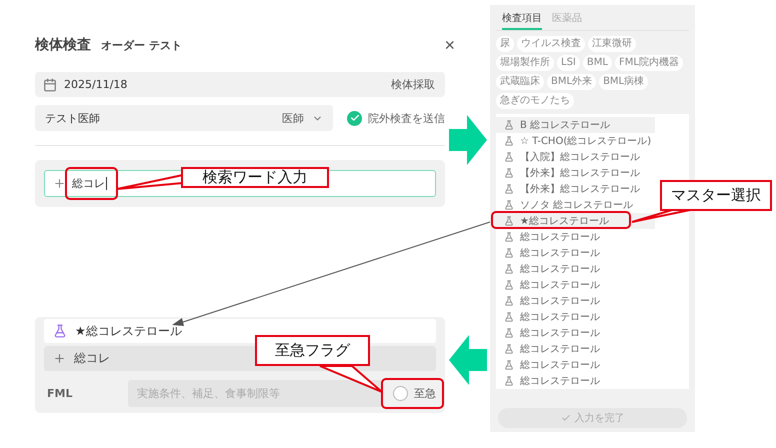  What do you see at coordinates (128, 331) in the screenshot?
I see `item-name: ★総コレステロール` at bounding box center [128, 331].